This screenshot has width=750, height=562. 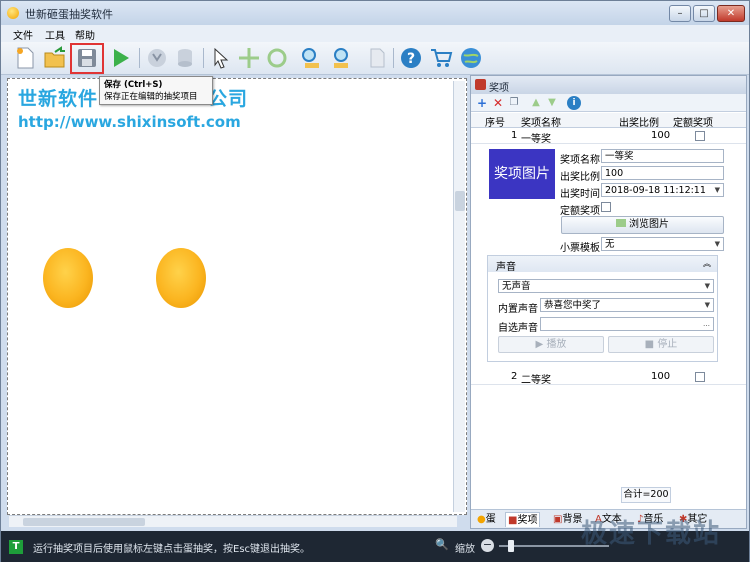 What do you see at coordinates (627, 305) in the screenshot?
I see `builtin-sound-select: 恭喜您中奖了 ▼` at bounding box center [627, 305].